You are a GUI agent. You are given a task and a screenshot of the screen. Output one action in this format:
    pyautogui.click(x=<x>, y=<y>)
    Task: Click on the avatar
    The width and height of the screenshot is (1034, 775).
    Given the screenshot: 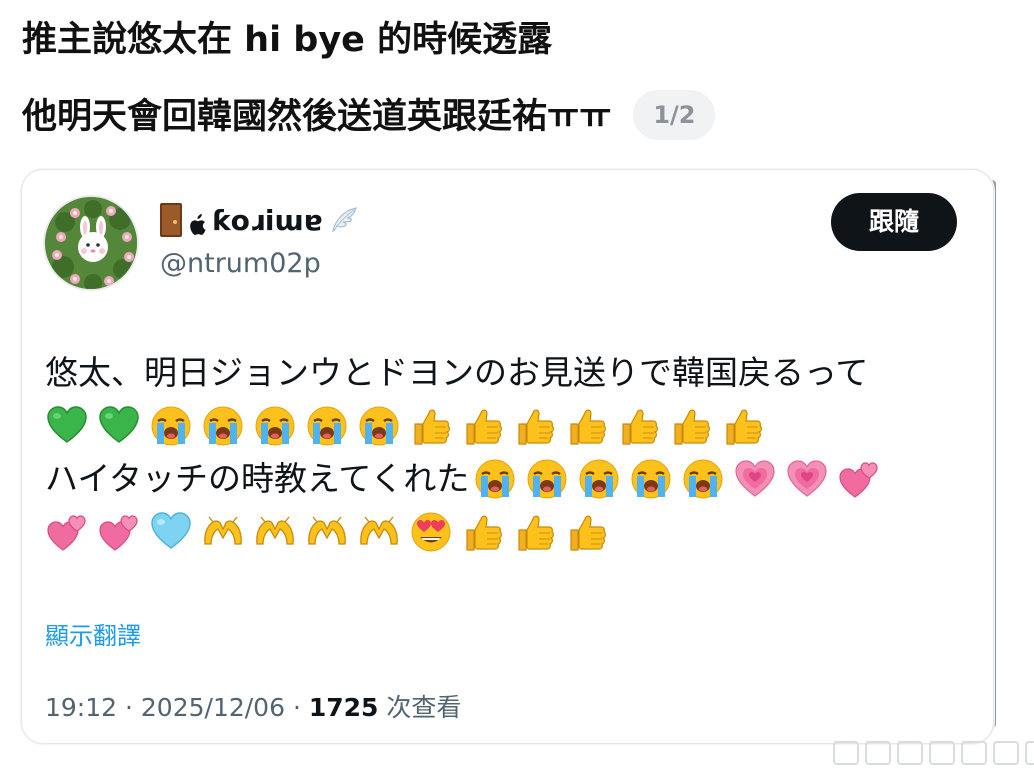 What is the action you would take?
    pyautogui.click(x=91, y=243)
    